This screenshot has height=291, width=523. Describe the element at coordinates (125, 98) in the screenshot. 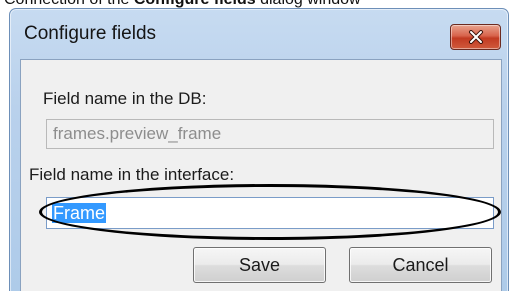

I see `db-field-label: Field name in the DB:` at that location.